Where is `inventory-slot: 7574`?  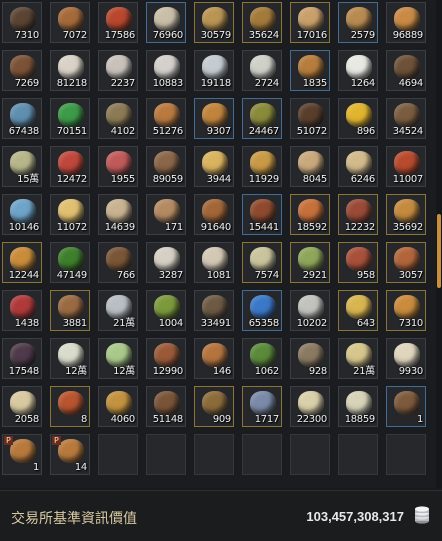 inventory-slot: 7574 is located at coordinates (262, 262).